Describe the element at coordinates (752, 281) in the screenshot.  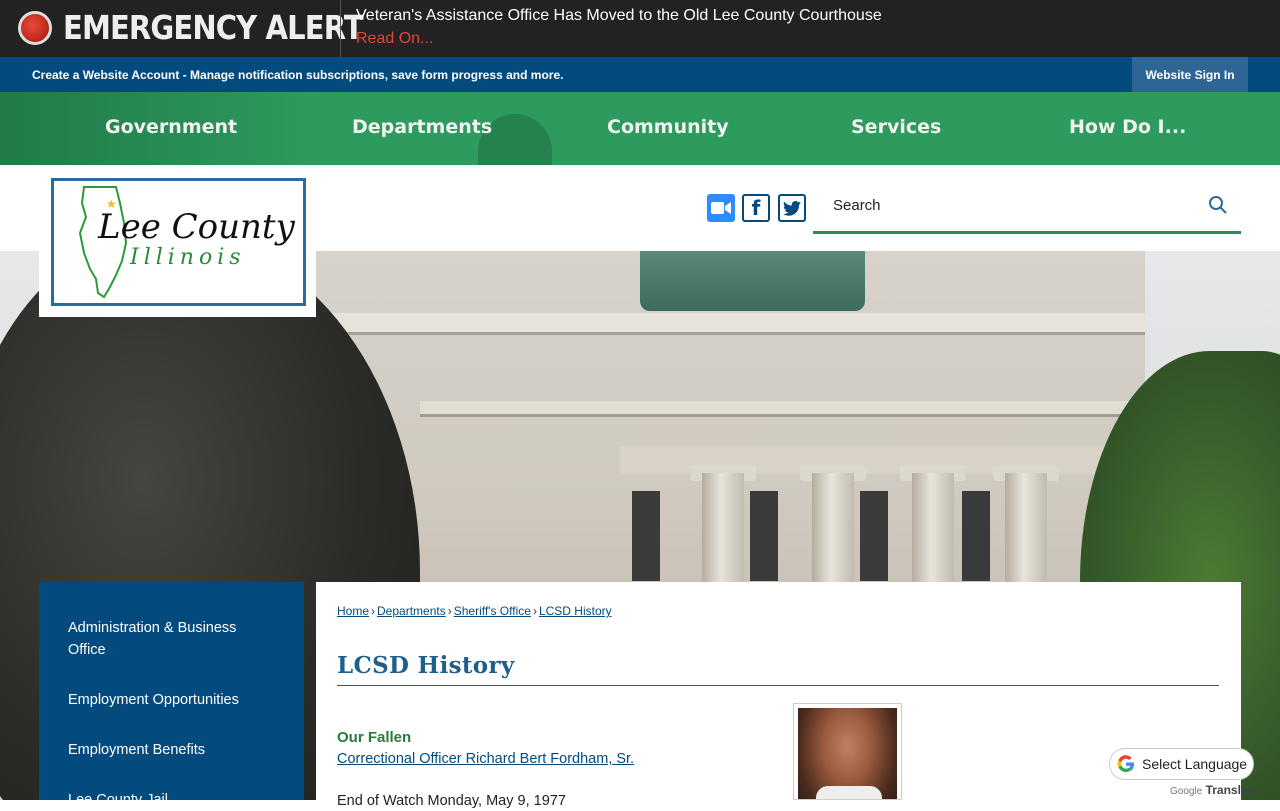
I see `courthouse-dome` at that location.